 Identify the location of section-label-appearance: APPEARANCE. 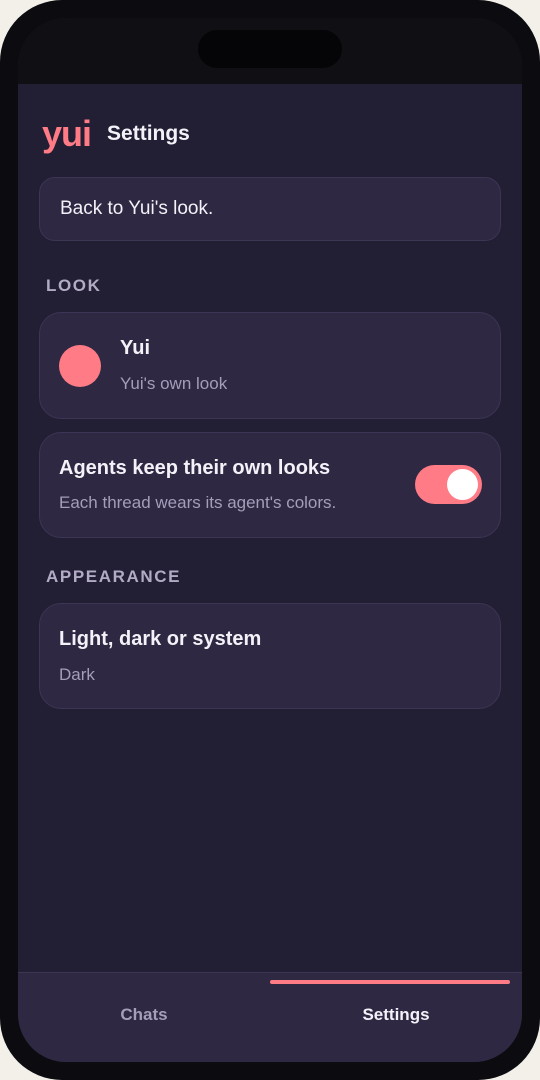
(114, 576).